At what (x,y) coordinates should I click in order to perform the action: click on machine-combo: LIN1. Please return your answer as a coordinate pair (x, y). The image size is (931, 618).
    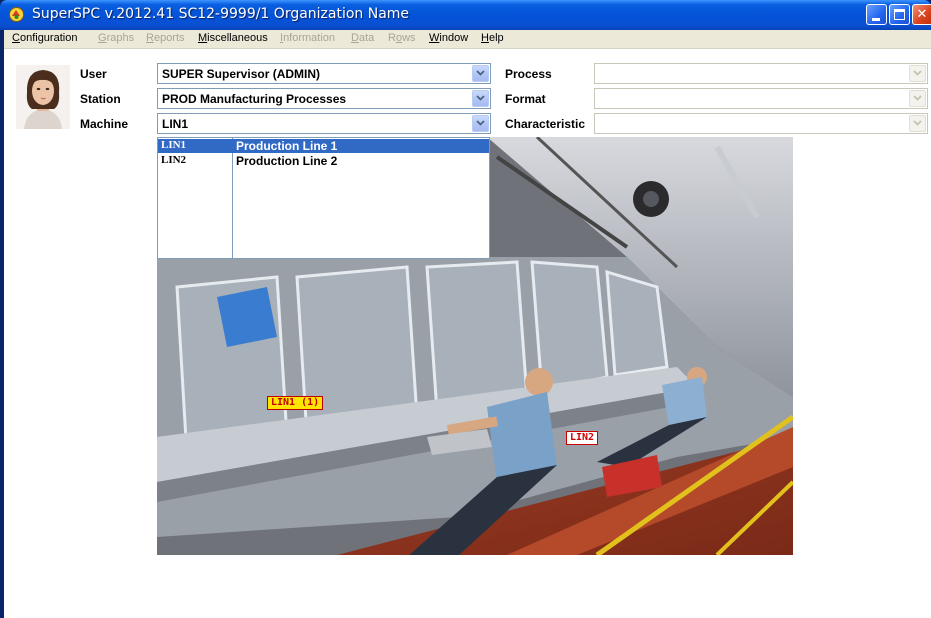
    Looking at the image, I should click on (324, 123).